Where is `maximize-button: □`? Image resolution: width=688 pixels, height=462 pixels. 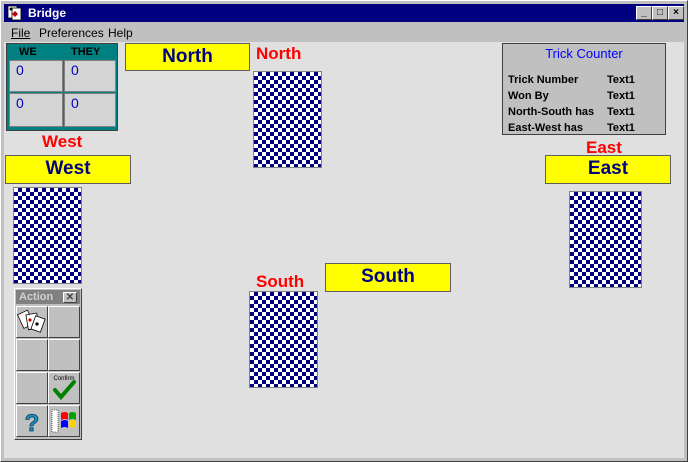 maximize-button: □ is located at coordinates (660, 13).